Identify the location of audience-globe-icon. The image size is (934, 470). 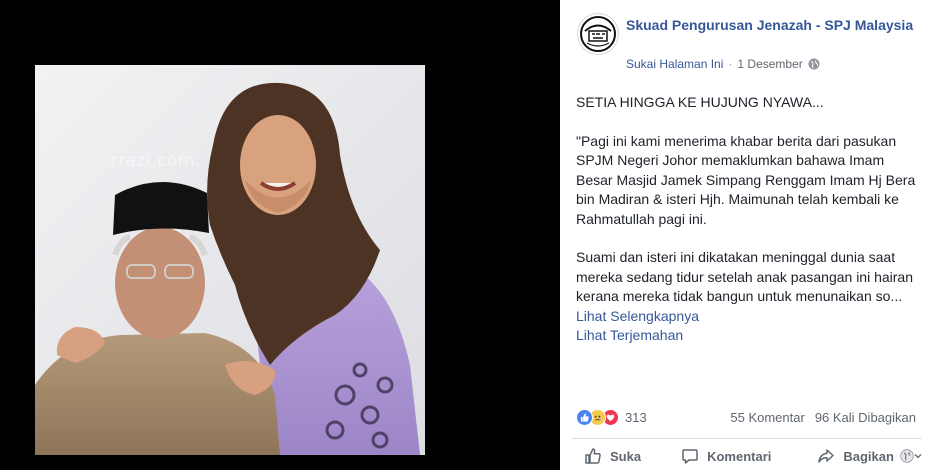
(907, 456).